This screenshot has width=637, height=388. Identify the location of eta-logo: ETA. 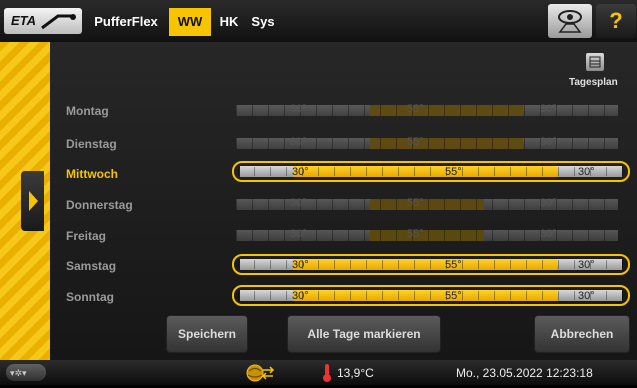
(43, 21).